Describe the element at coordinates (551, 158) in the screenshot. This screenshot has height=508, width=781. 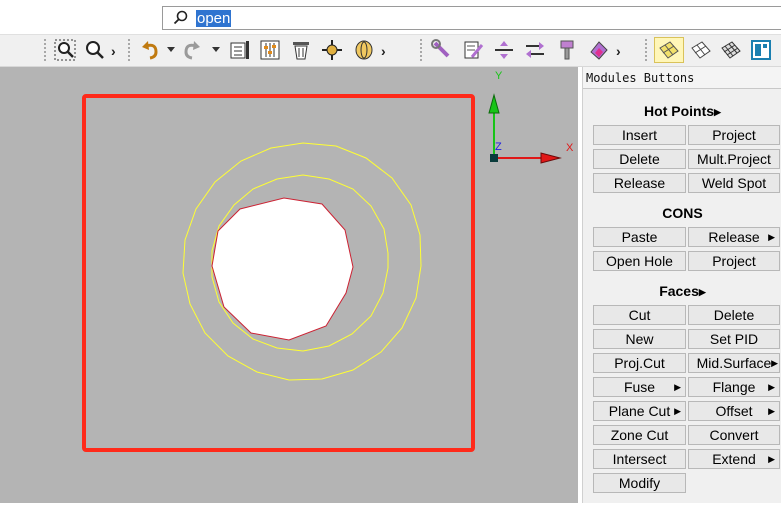
I see `x-axis-arrow` at that location.